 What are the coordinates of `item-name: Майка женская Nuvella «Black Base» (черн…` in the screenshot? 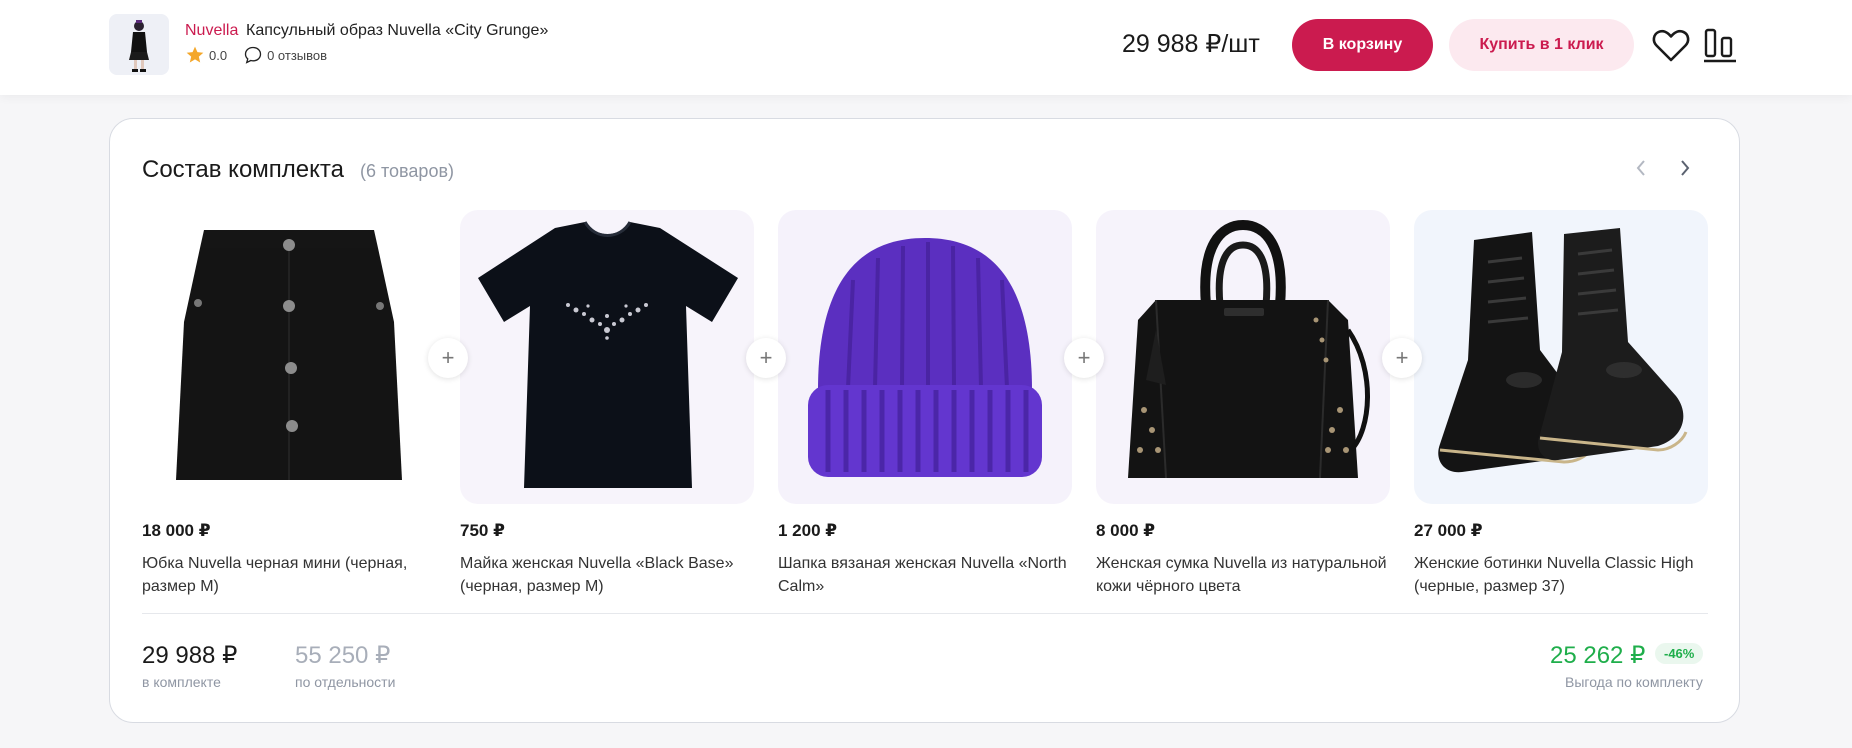 It's located at (607, 575).